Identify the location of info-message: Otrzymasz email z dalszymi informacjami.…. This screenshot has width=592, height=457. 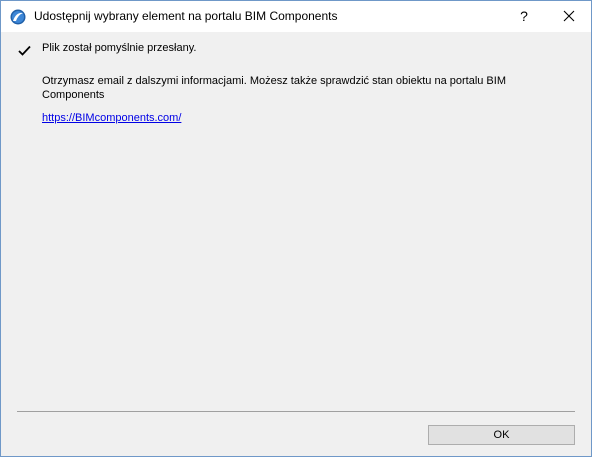
(274, 88).